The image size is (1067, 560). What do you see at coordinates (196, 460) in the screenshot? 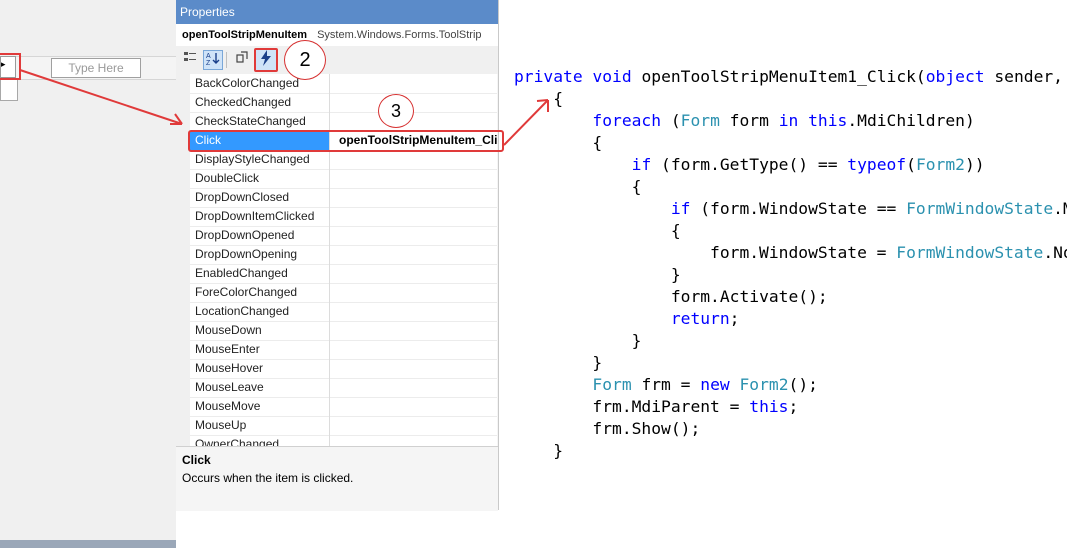
I see `description-title: Click` at bounding box center [196, 460].